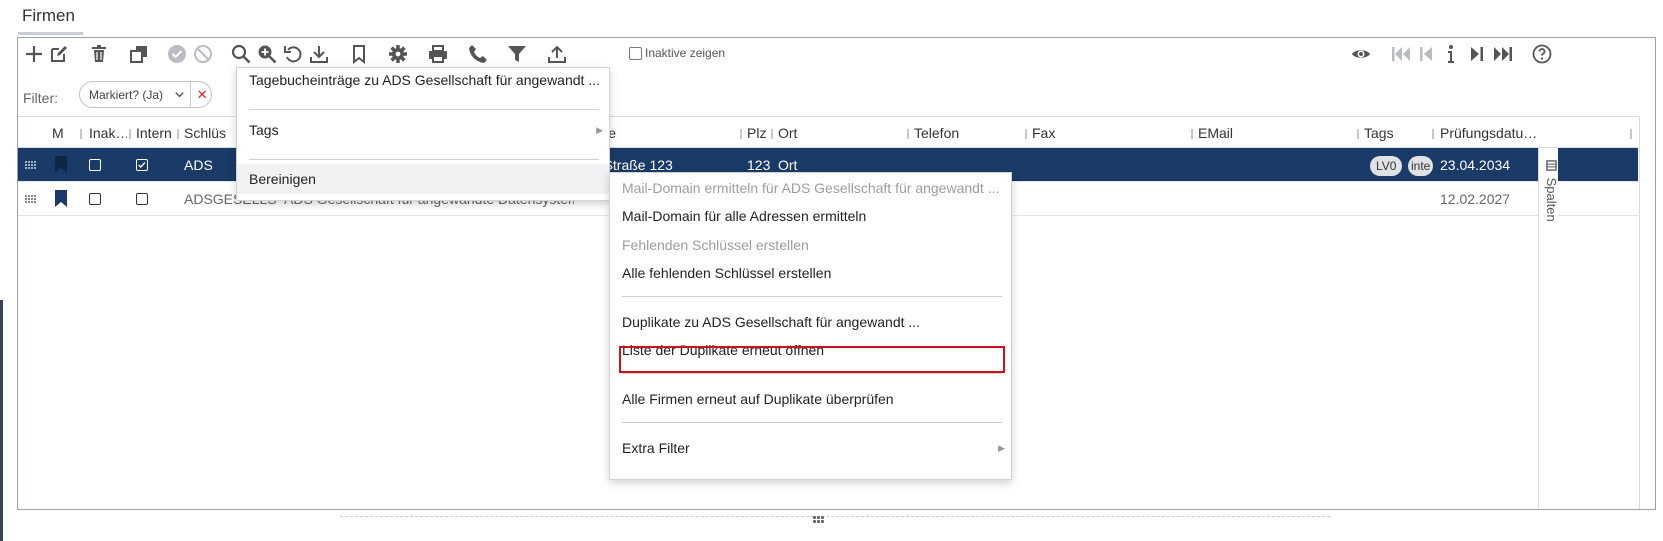 The image size is (1663, 541). I want to click on download-icon, so click(319, 54).